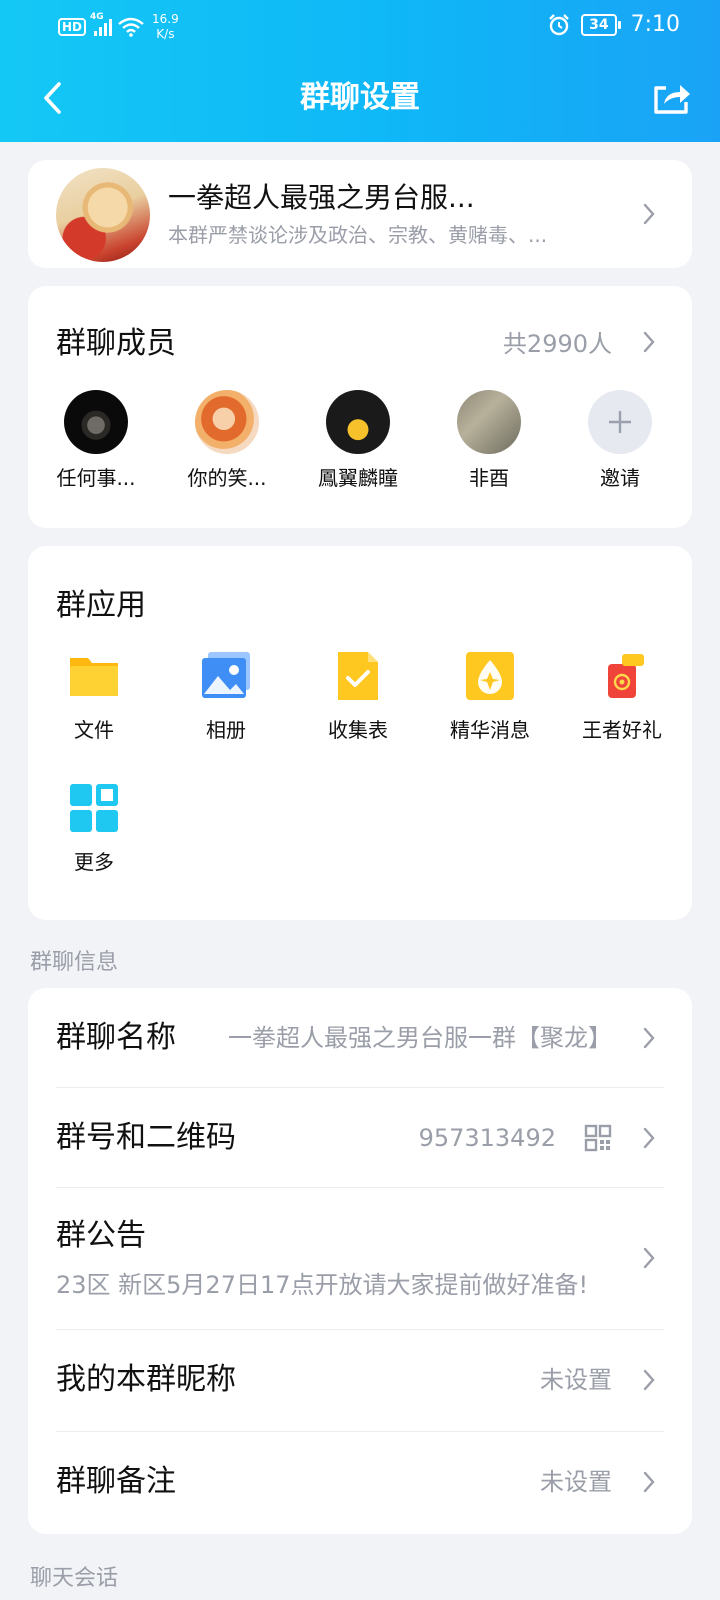 The height and width of the screenshot is (1600, 720). I want to click on share-icon, so click(672, 99).